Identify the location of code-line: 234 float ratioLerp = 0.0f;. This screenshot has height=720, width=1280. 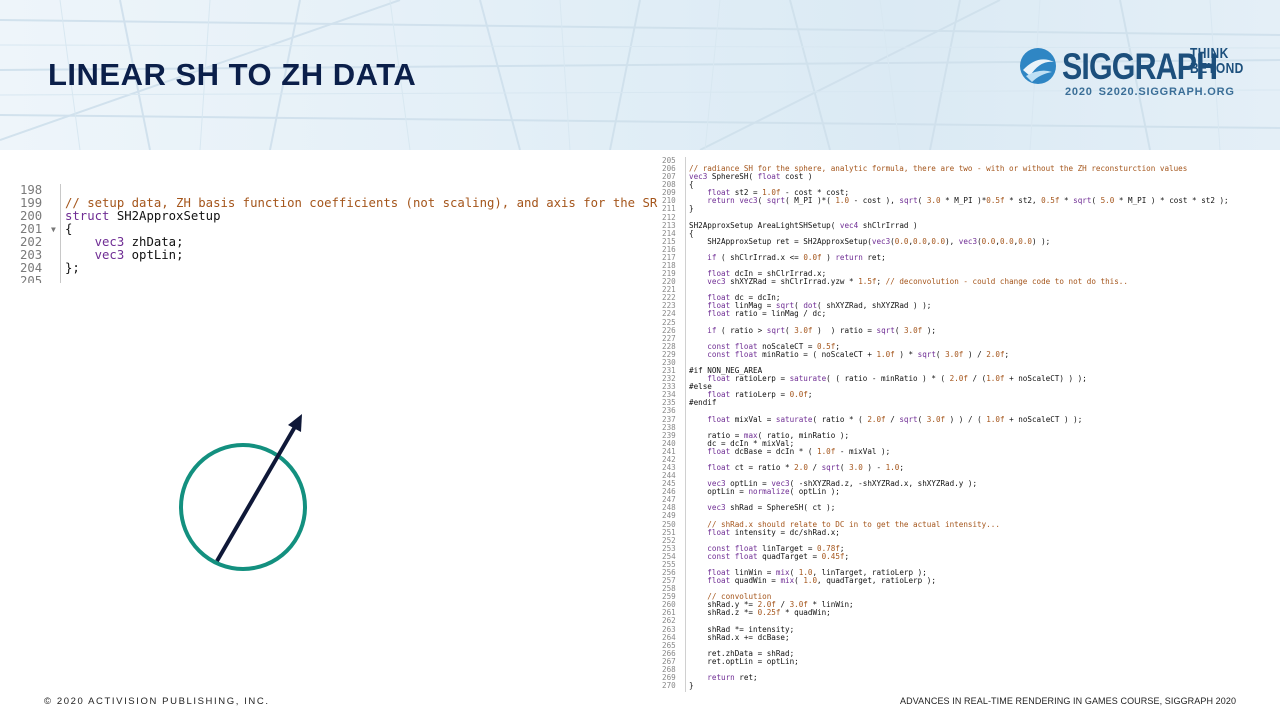
(970, 395).